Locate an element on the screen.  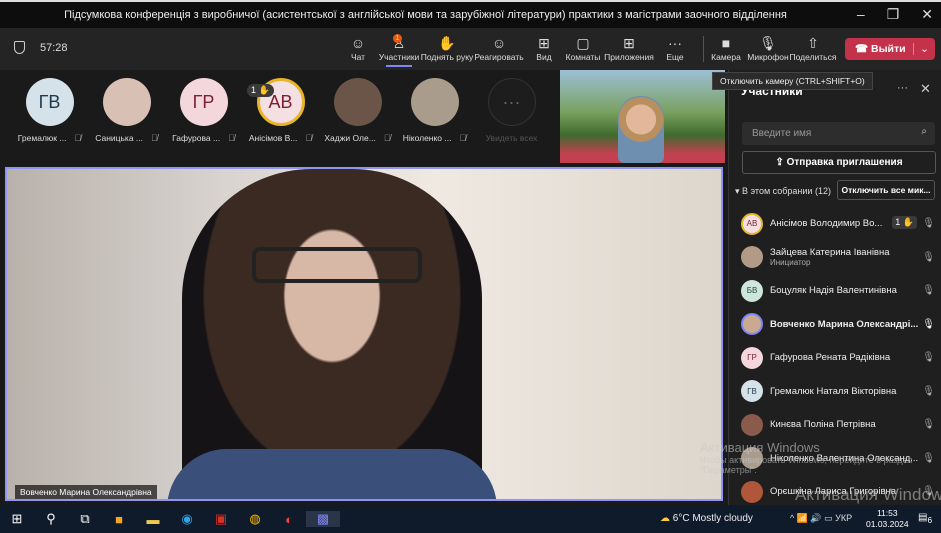
participant-name: Гафурова Рената Радіківна is located at coordinates (830, 358).